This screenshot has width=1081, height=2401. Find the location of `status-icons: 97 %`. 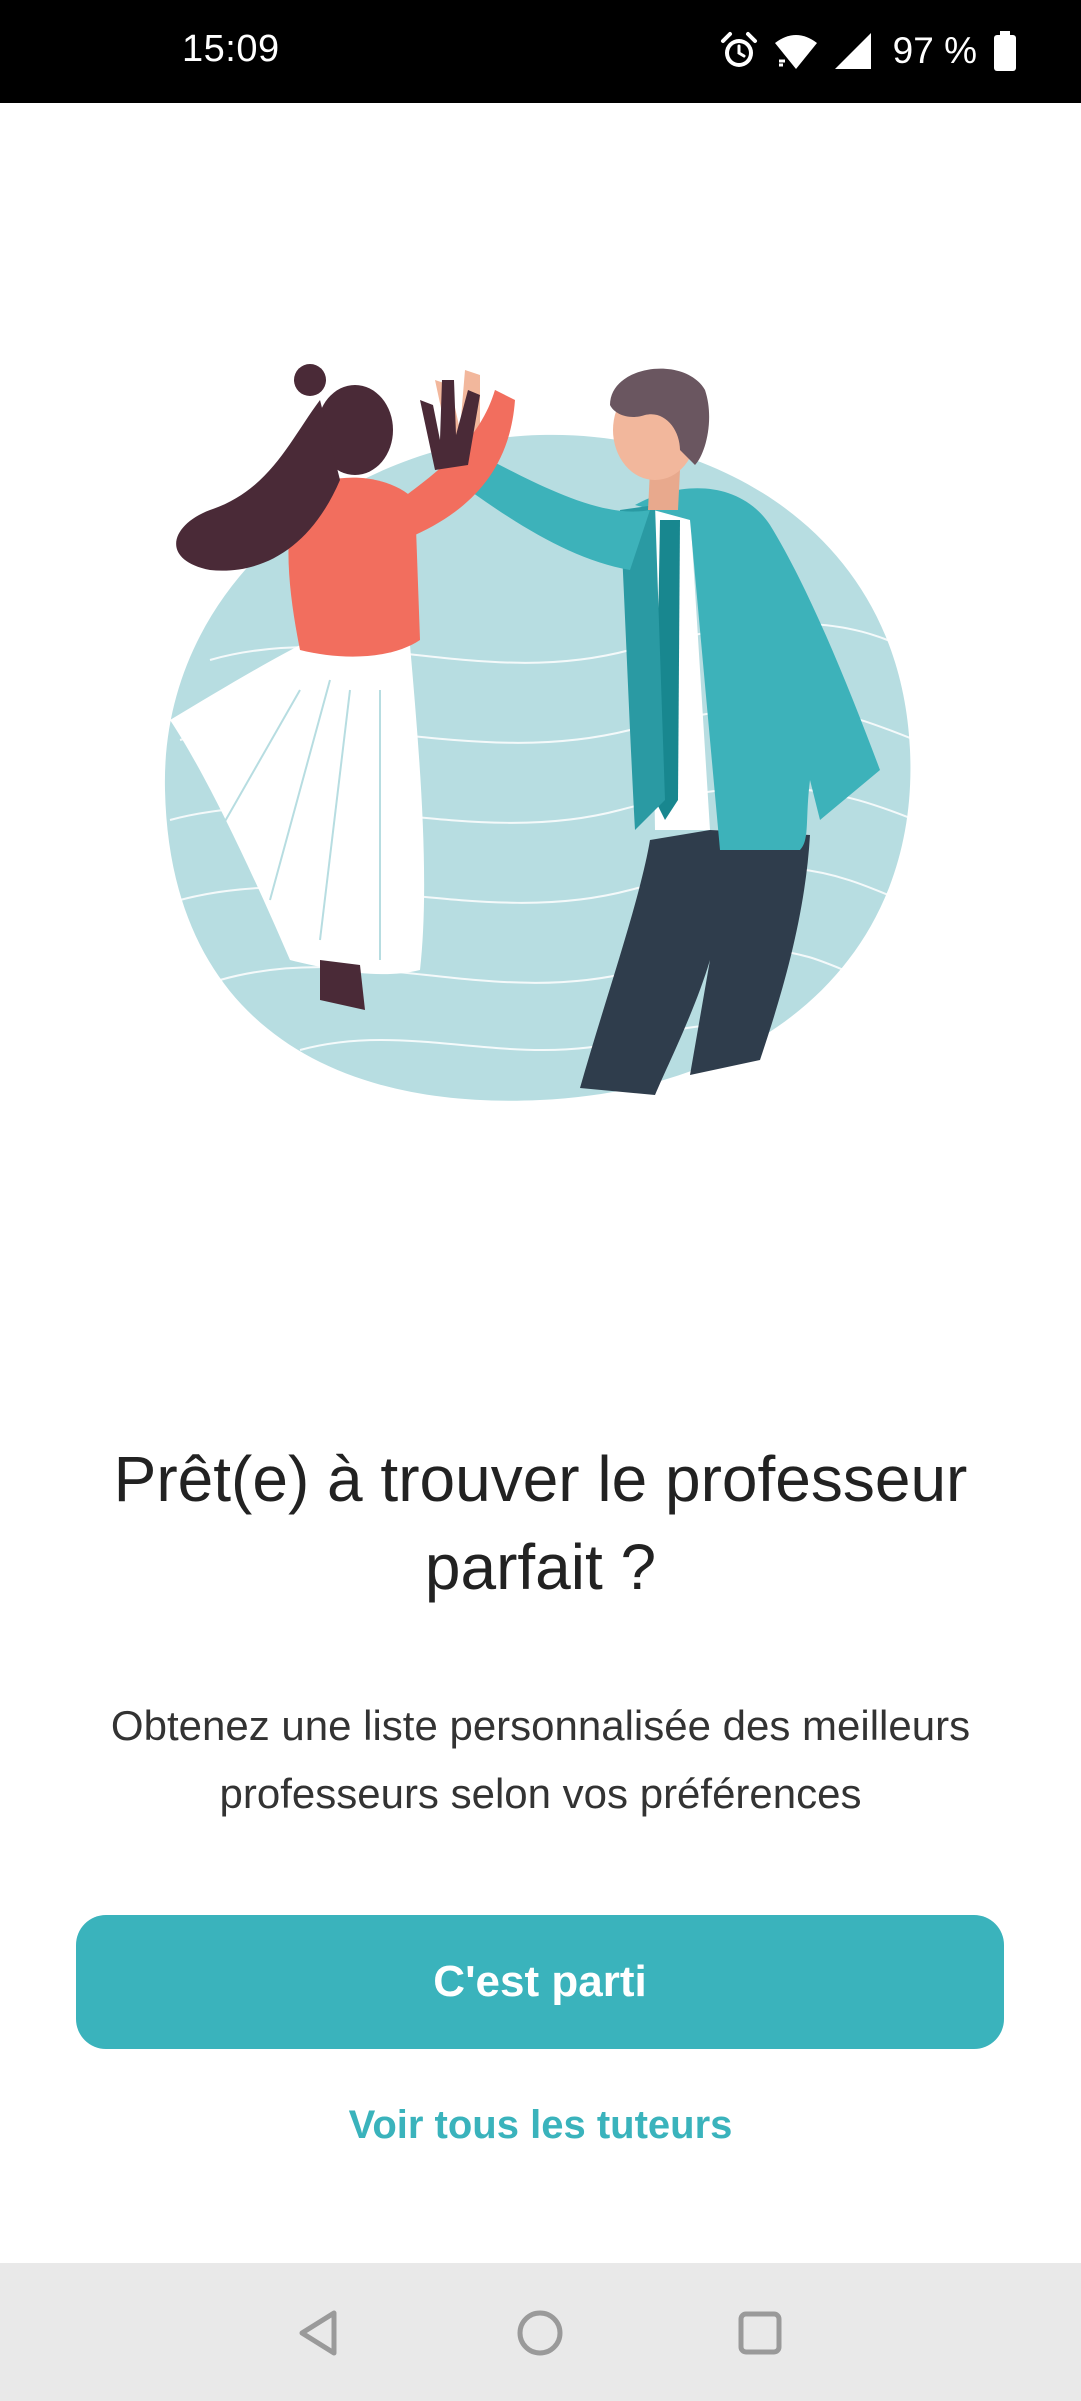

status-icons: 97 % is located at coordinates (868, 51).